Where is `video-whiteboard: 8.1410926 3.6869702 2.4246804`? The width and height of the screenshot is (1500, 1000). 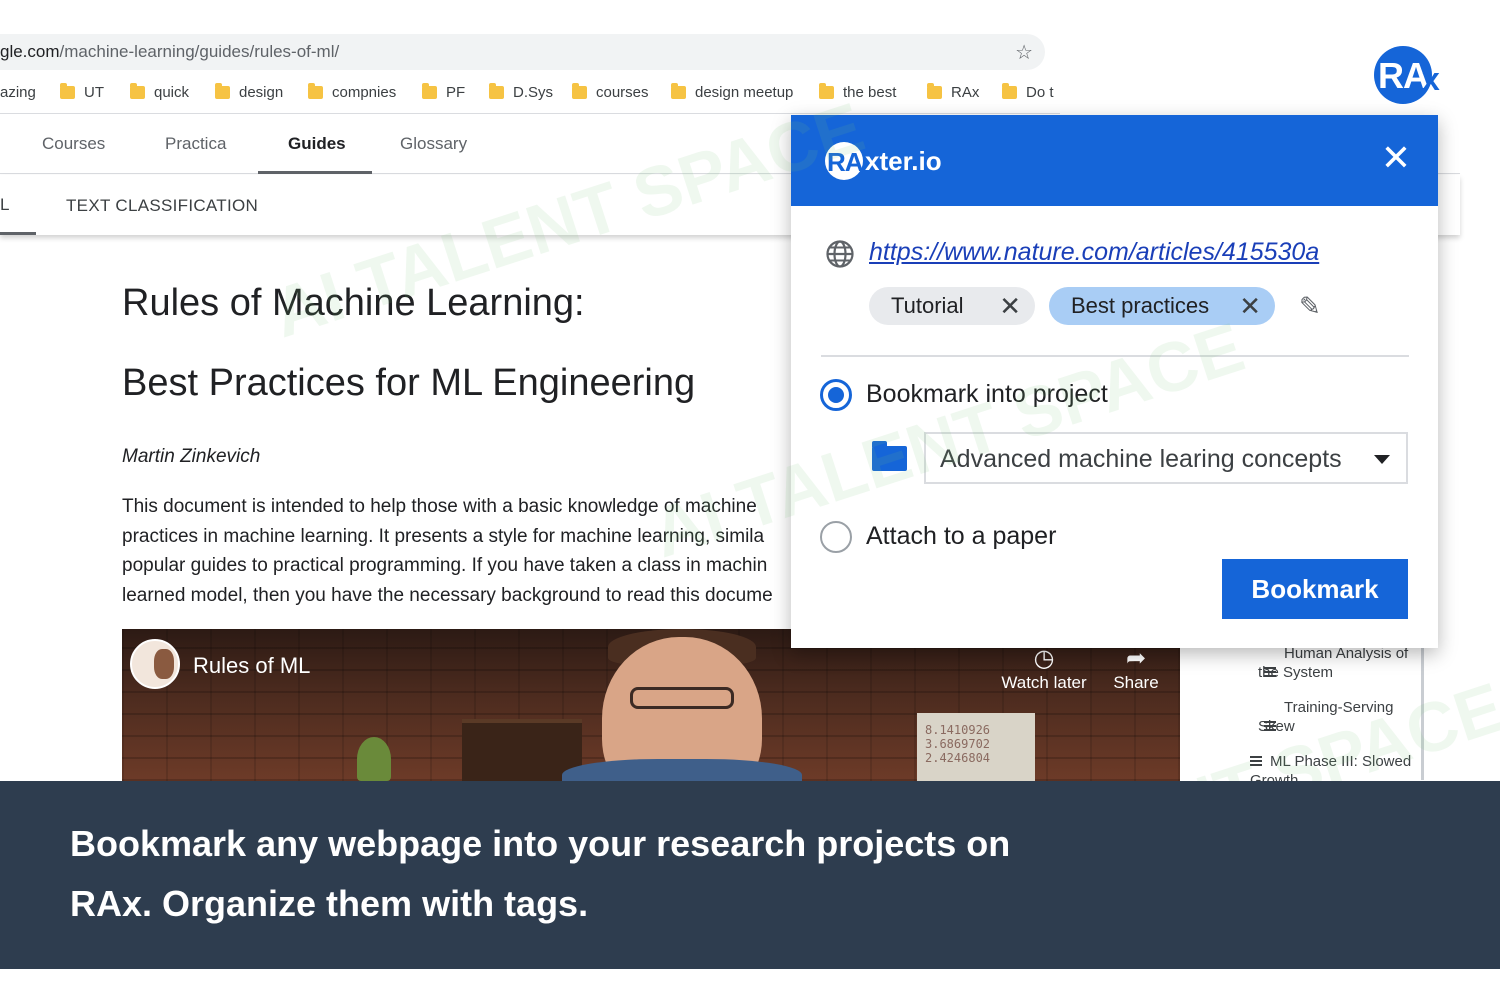 video-whiteboard: 8.1410926 3.6869702 2.4246804 is located at coordinates (976, 747).